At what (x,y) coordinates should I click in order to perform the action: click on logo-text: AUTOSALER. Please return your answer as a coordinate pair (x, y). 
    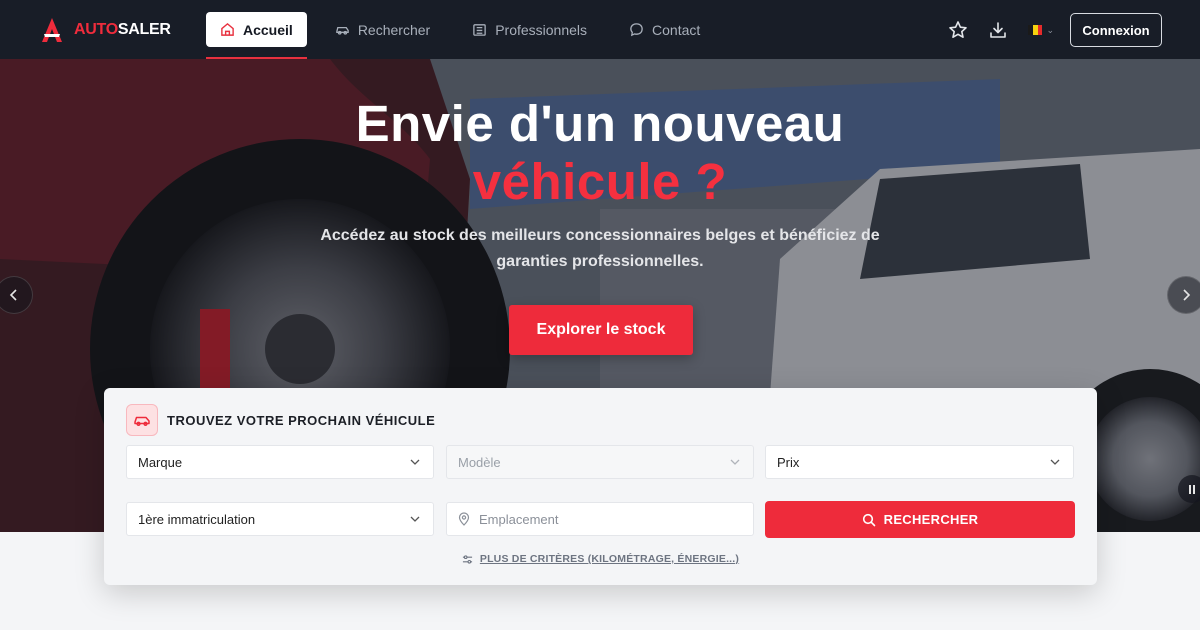
    Looking at the image, I should click on (122, 30).